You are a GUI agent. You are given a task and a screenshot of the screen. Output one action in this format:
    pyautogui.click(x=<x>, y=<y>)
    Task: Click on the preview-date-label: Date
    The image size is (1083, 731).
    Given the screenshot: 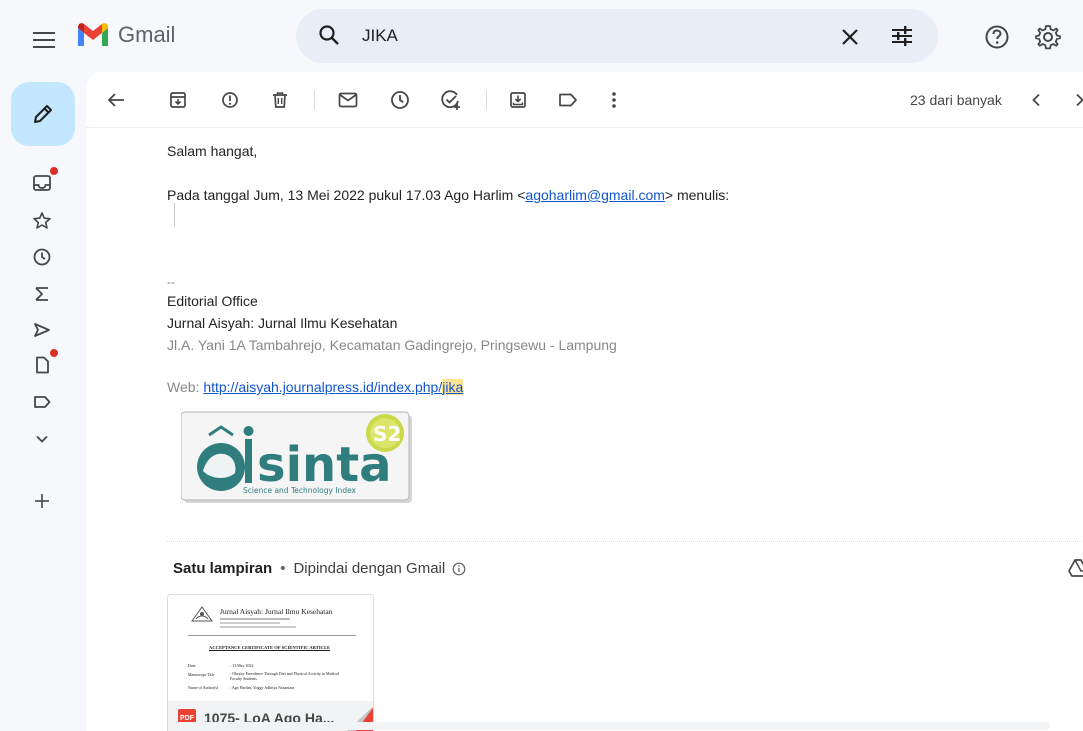 What is the action you would take?
    pyautogui.click(x=192, y=665)
    